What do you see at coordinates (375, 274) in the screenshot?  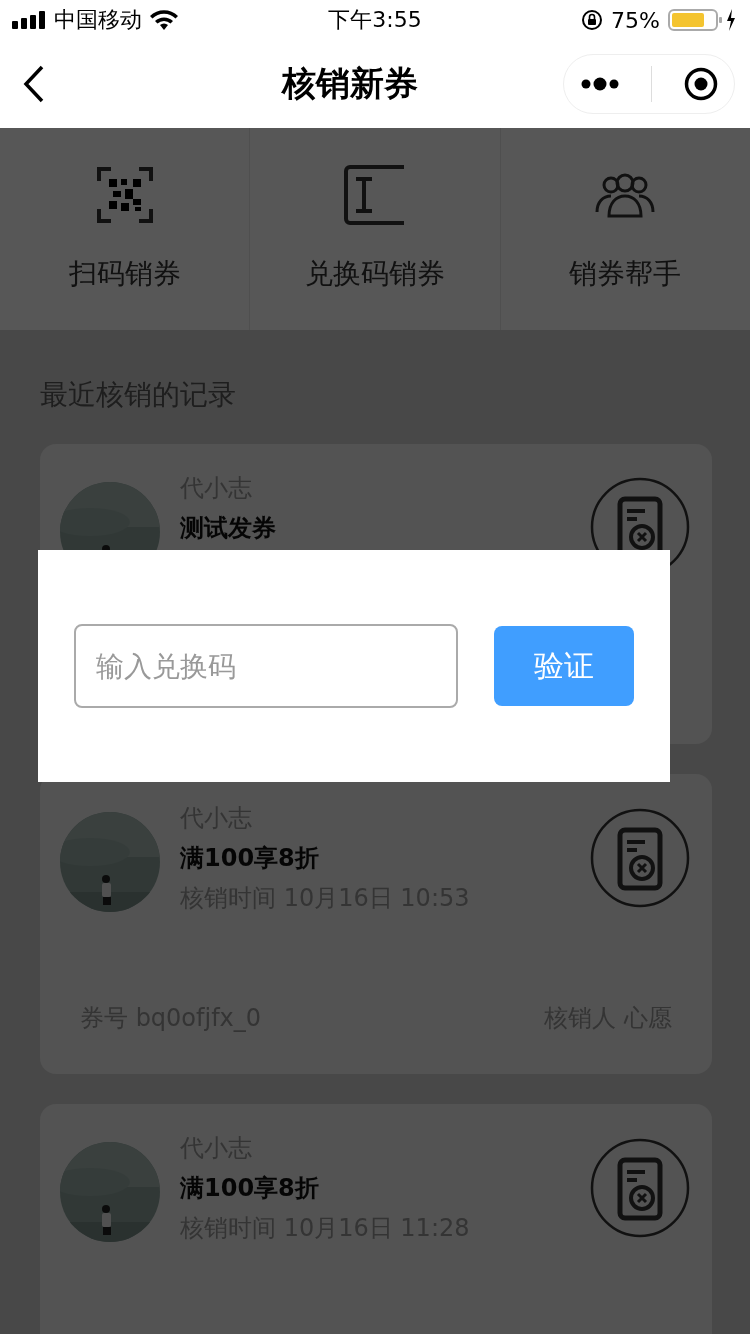 I see `action-label: 兑换码销券` at bounding box center [375, 274].